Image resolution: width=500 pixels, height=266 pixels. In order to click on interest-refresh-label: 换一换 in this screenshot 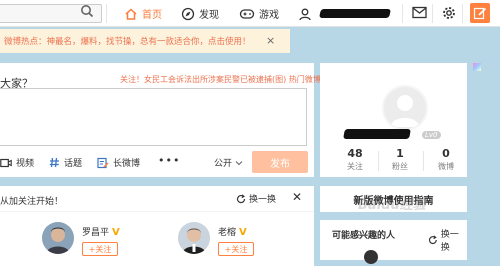, I will do `click(449, 241)`.